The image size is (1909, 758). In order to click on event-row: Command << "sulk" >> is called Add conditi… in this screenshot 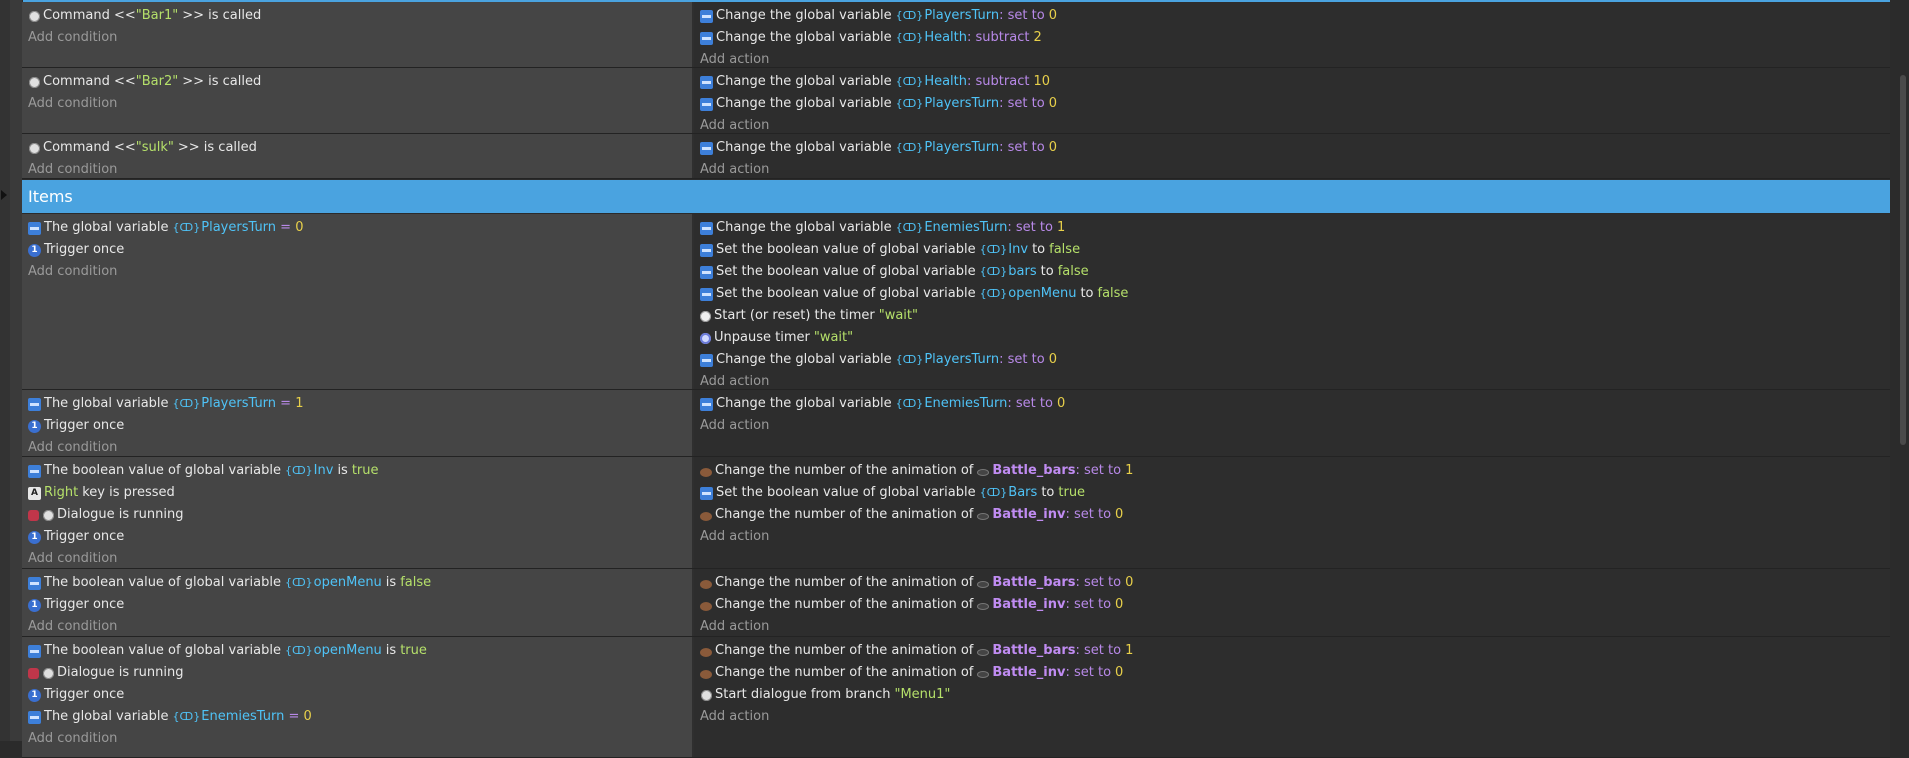, I will do `click(956, 156)`.